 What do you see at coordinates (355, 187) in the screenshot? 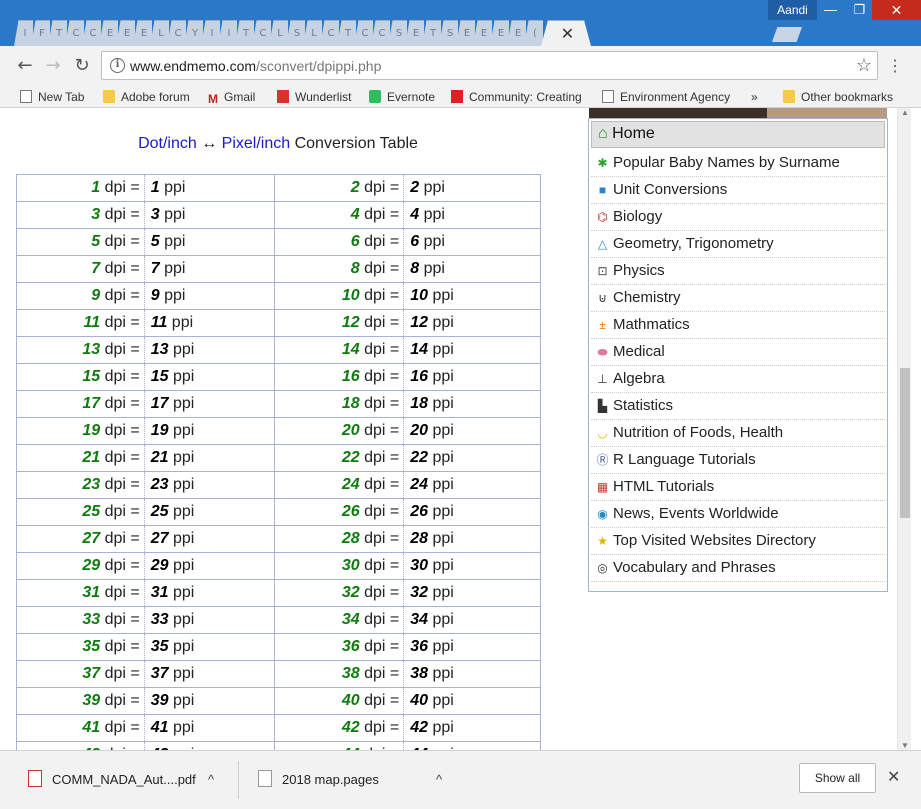
I see `cell-value: 2` at bounding box center [355, 187].